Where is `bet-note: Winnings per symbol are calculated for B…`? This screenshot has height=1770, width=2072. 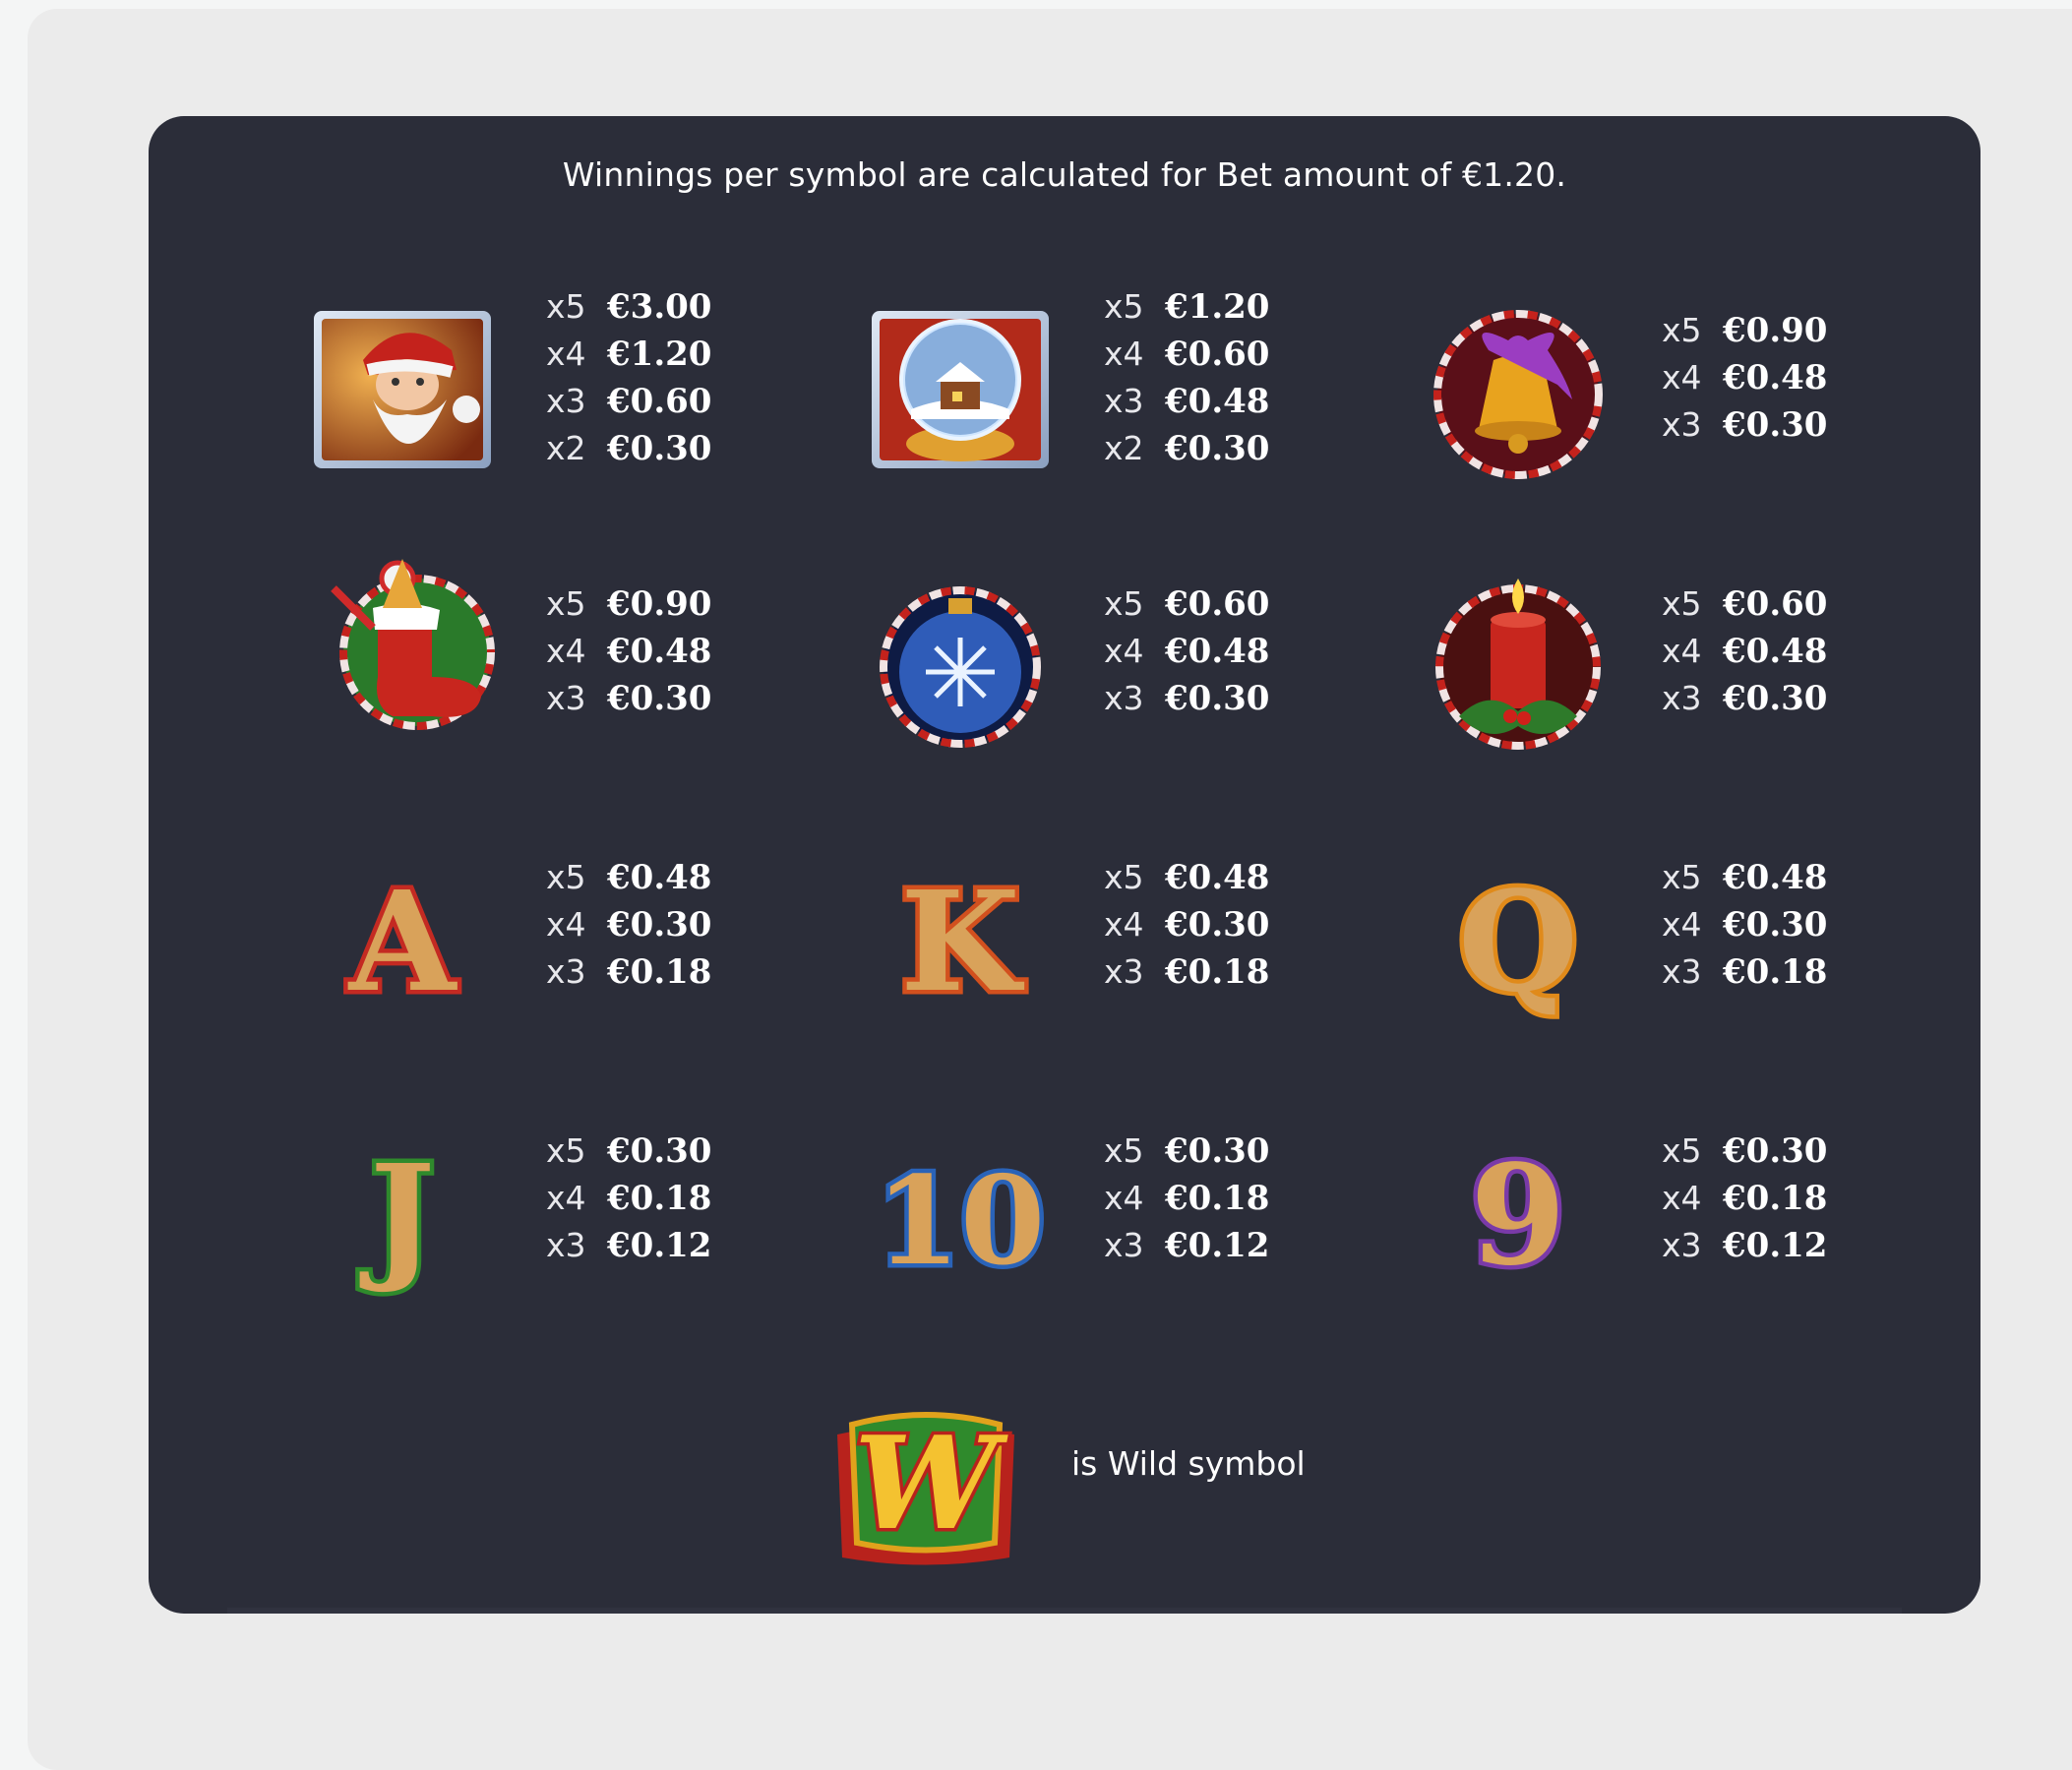
bet-note: Winnings per symbol are calculated for B… is located at coordinates (1064, 174).